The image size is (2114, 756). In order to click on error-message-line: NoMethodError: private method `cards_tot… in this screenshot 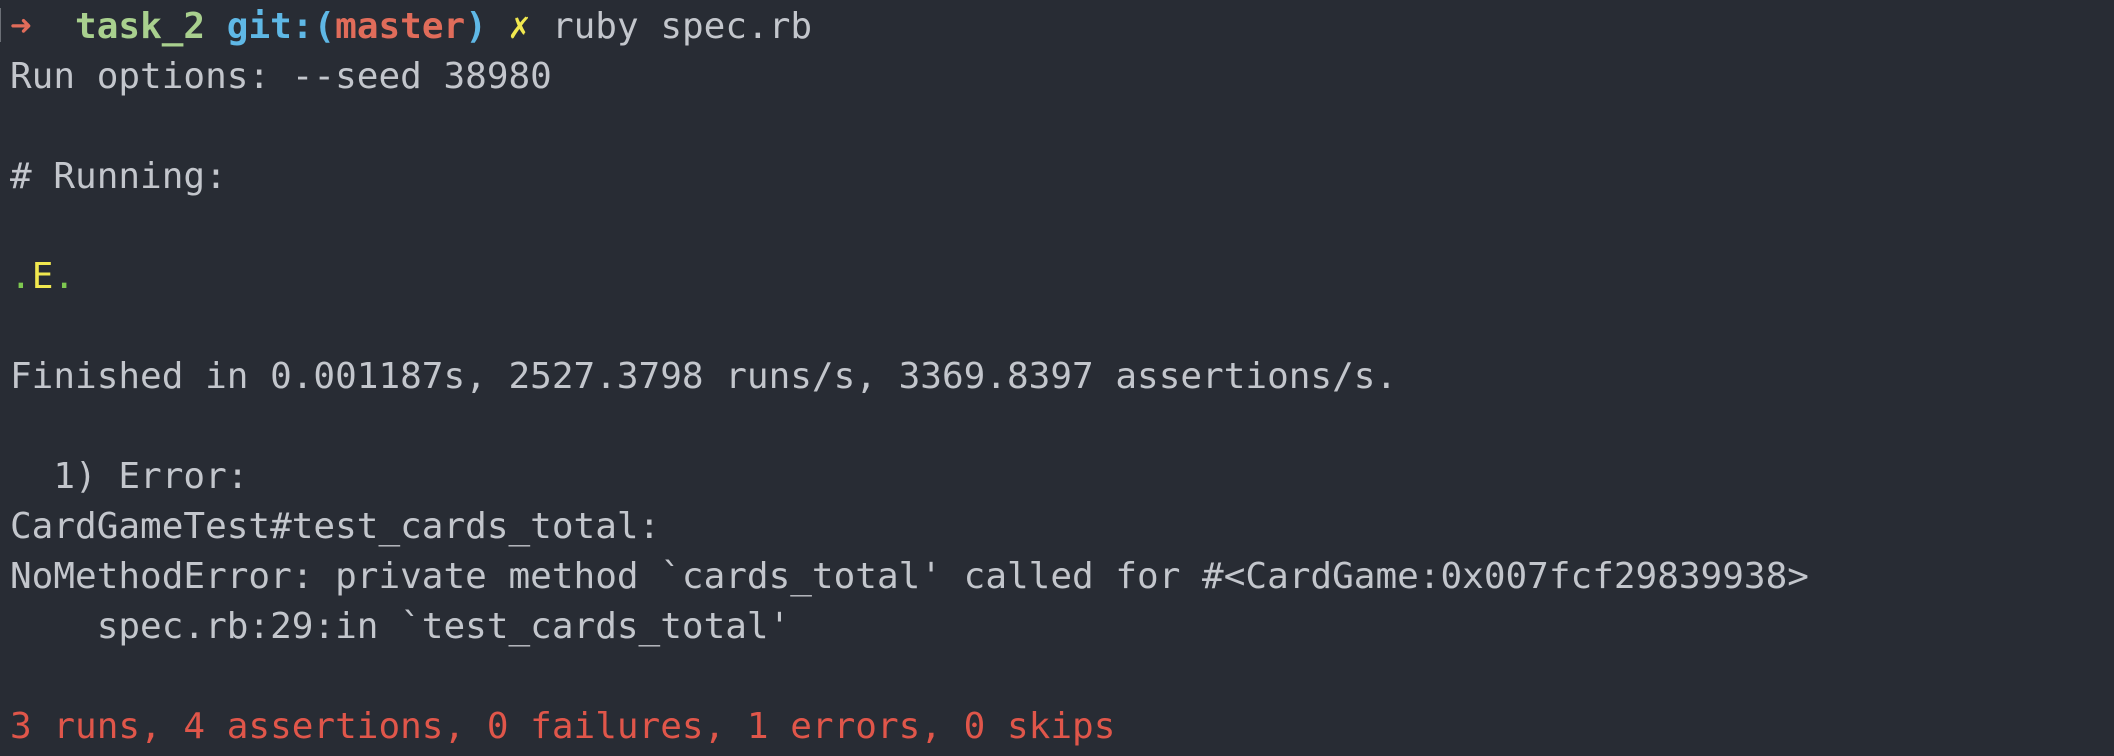, I will do `click(909, 576)`.